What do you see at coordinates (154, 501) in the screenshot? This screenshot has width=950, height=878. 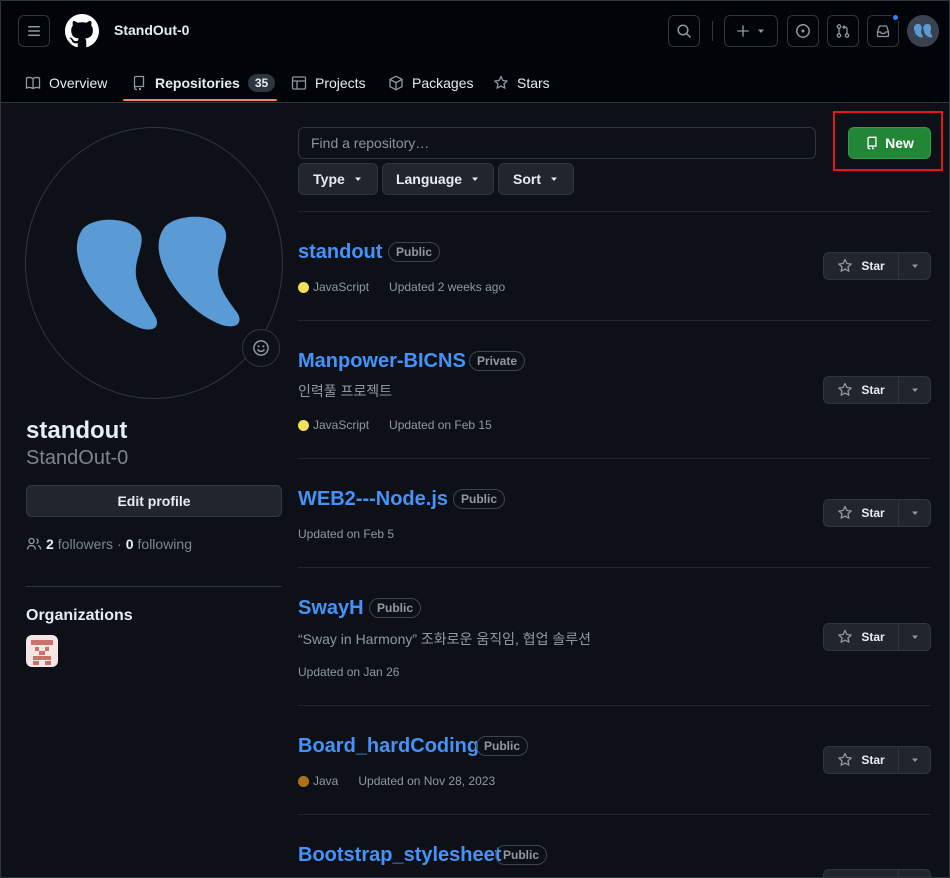 I see `edit-profile-button: Edit profile` at bounding box center [154, 501].